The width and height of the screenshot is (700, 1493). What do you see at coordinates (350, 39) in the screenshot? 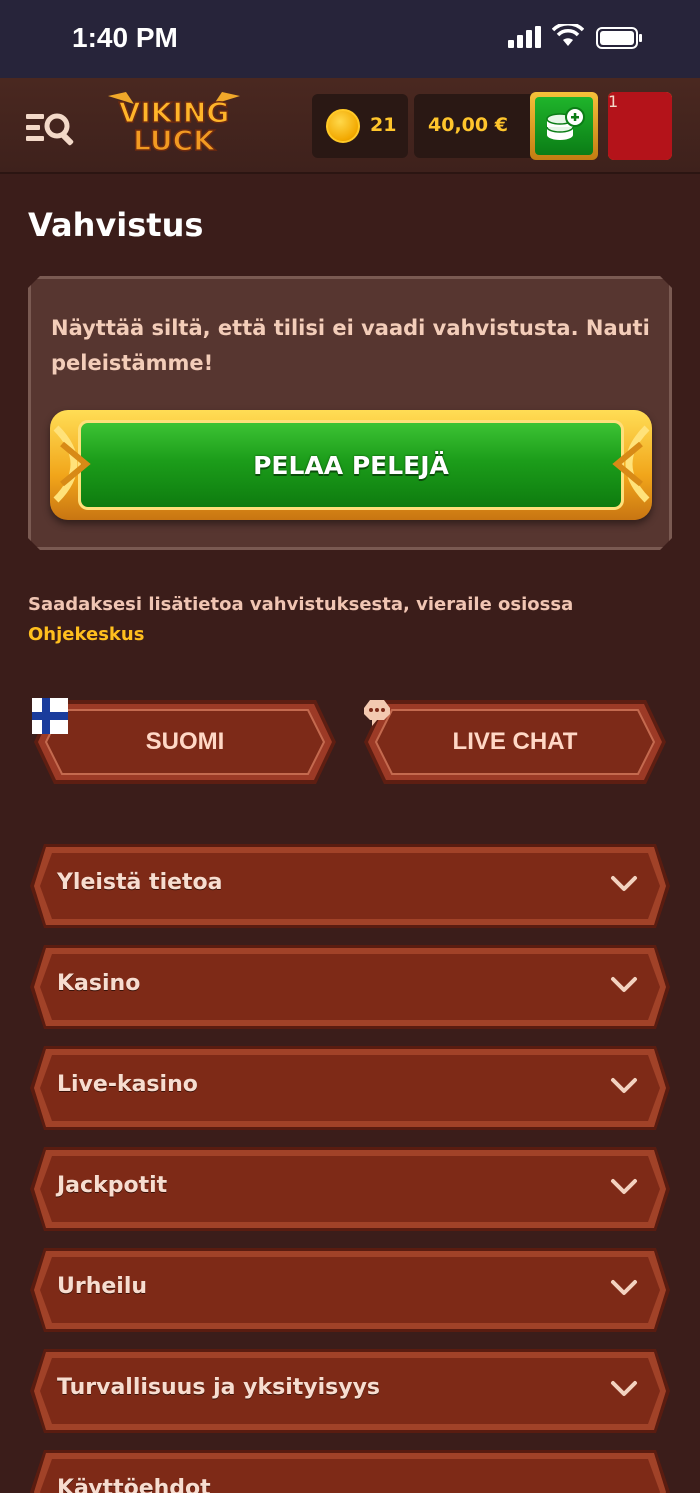
I see `status-bar: 1:40 PM` at bounding box center [350, 39].